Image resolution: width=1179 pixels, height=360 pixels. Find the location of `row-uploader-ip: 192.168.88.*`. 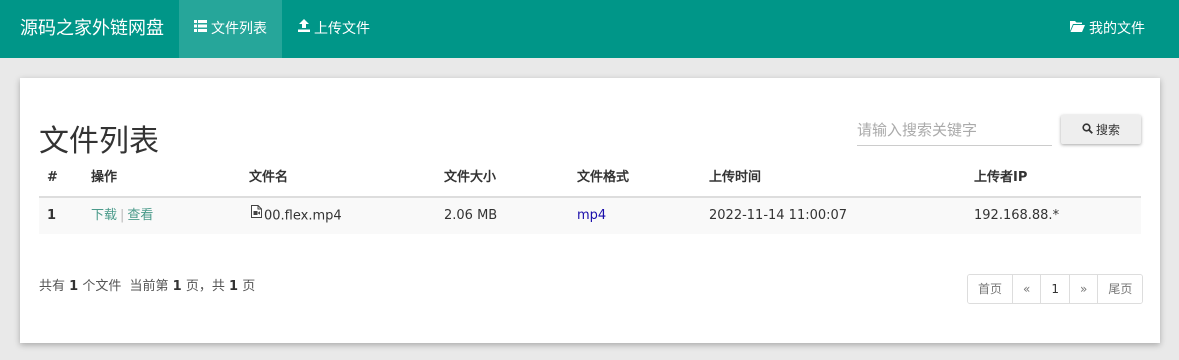

row-uploader-ip: 192.168.88.* is located at coordinates (1017, 215).